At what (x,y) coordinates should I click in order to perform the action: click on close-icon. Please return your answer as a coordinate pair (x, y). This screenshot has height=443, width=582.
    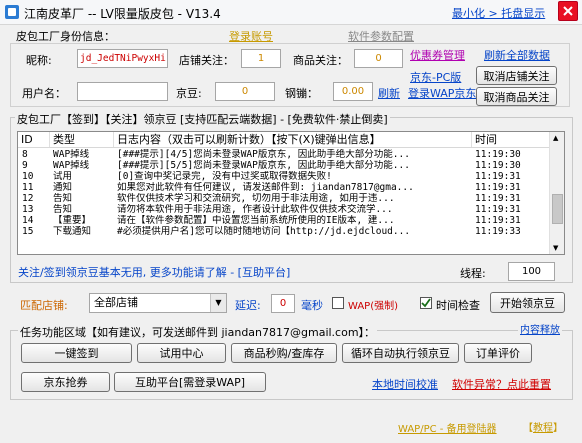
    Looking at the image, I should click on (568, 11).